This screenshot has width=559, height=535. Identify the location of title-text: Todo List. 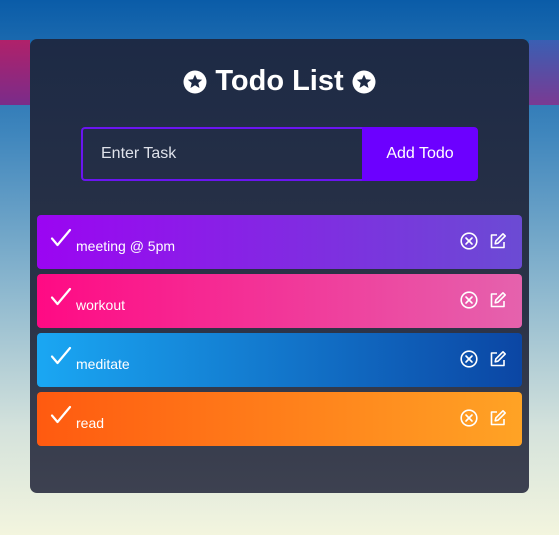
(279, 81).